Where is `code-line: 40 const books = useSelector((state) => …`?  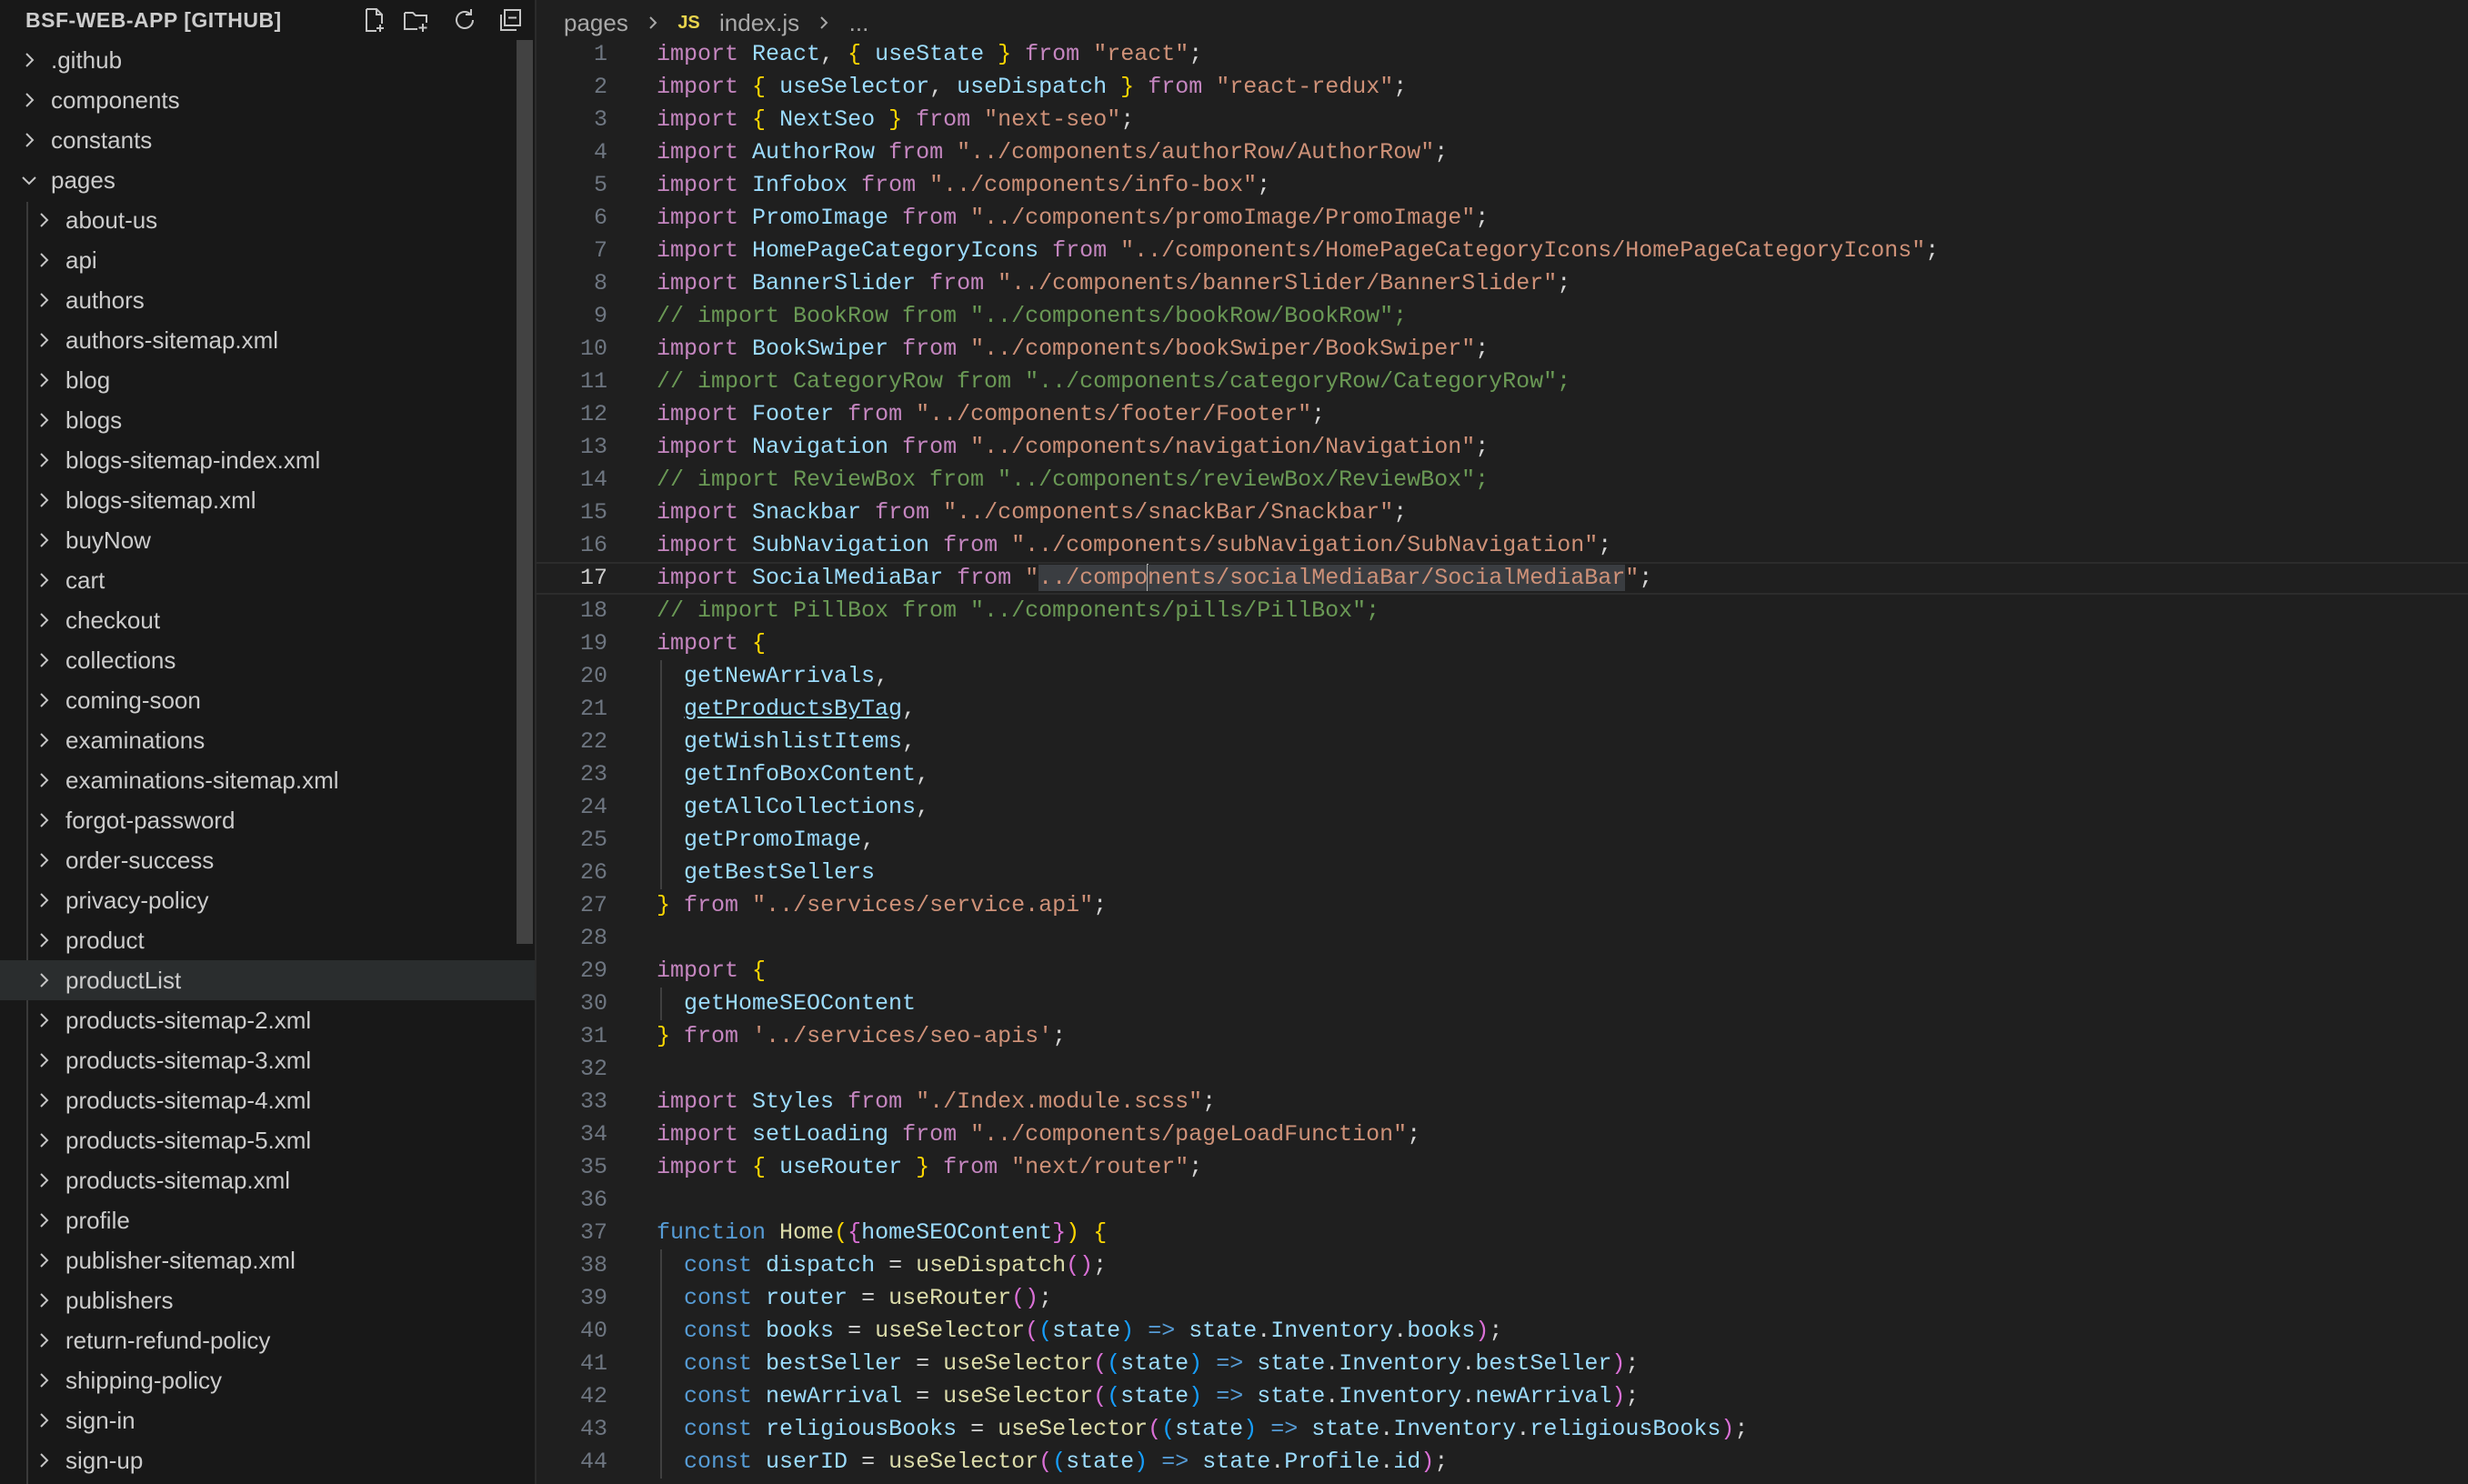 code-line: 40 const books = useSelector((state) => … is located at coordinates (1502, 1331).